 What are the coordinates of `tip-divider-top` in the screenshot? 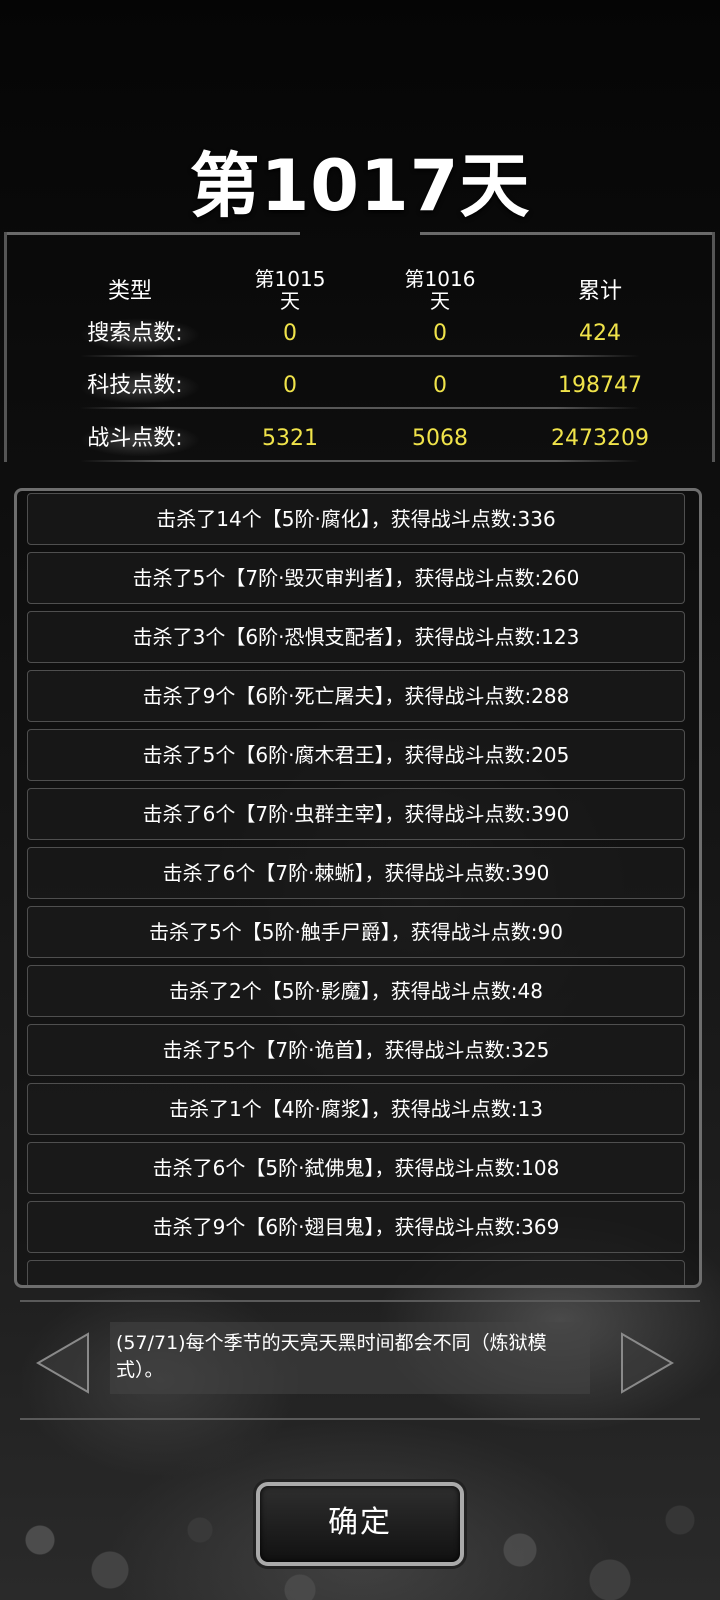 It's located at (360, 1301).